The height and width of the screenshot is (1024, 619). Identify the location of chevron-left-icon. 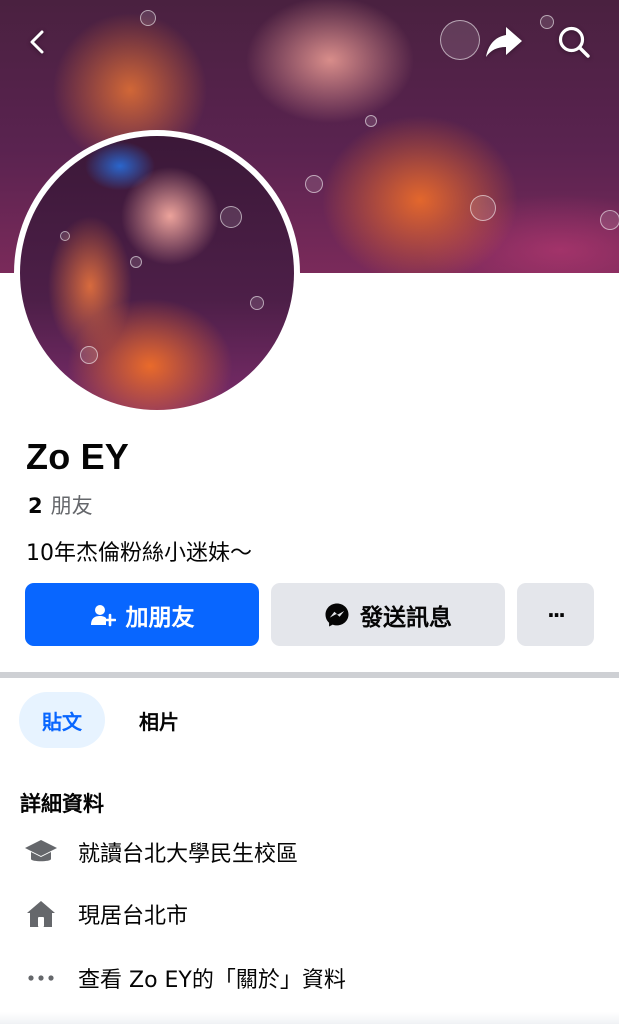
(37, 42).